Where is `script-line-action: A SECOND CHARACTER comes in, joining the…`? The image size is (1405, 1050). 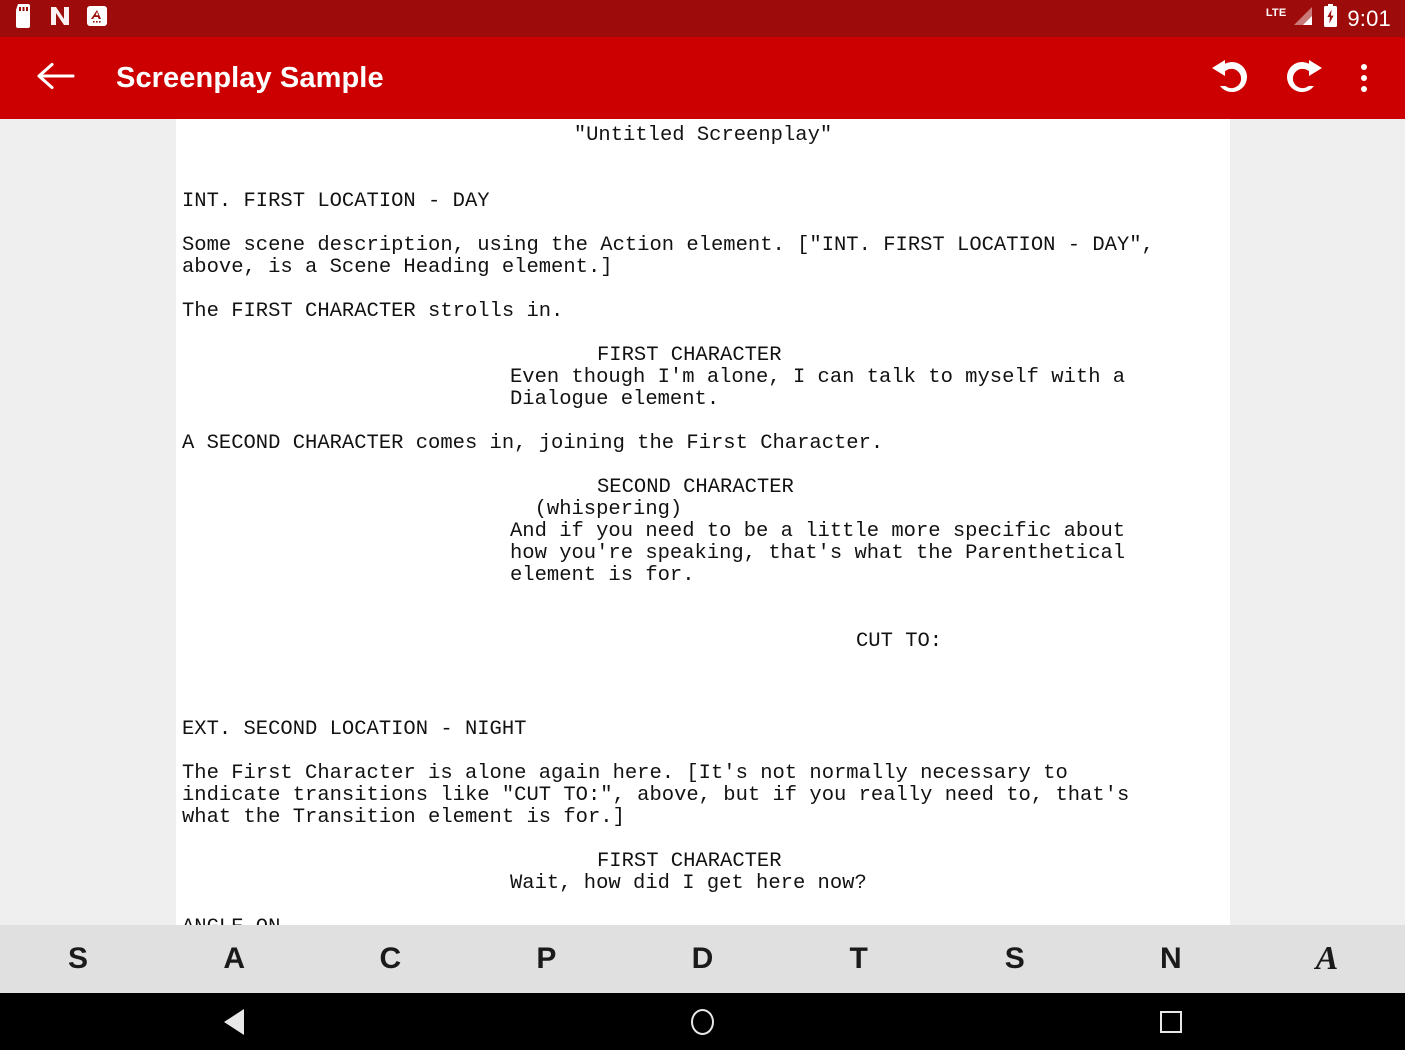 script-line-action: A SECOND CHARACTER comes in, joining the… is located at coordinates (703, 444).